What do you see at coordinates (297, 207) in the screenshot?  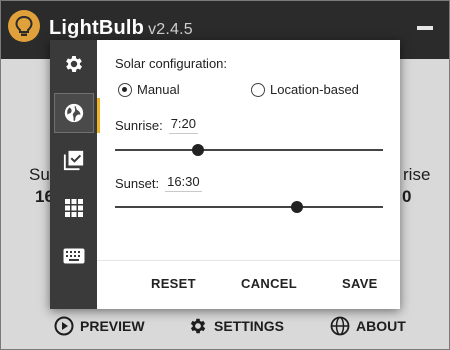 I see `sunset-slider-thumb` at bounding box center [297, 207].